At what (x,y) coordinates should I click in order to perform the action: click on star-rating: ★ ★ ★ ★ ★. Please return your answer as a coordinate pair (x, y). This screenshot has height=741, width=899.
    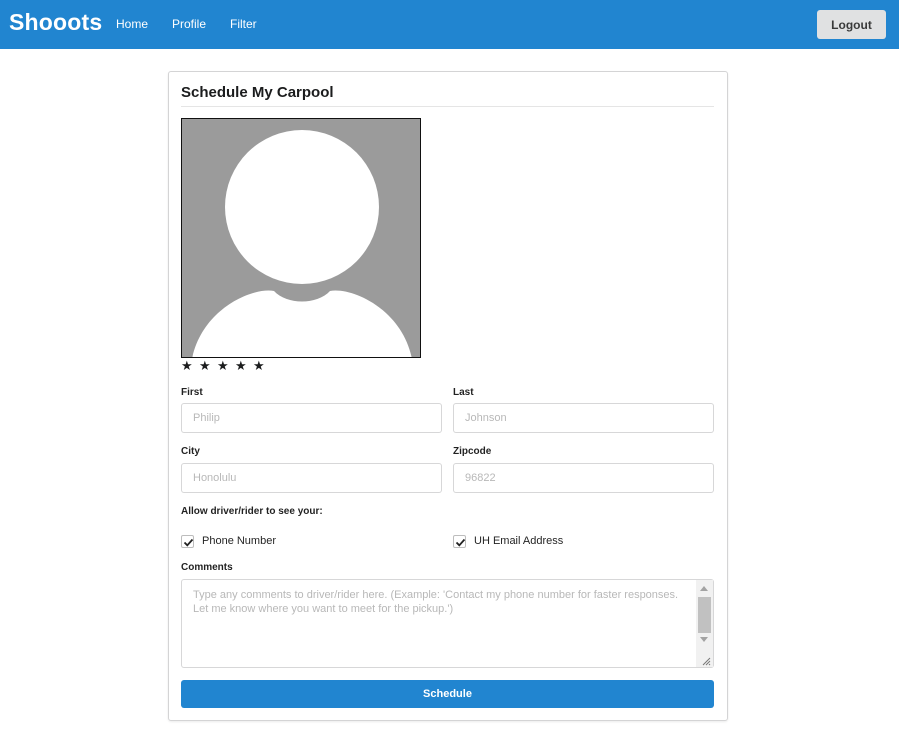
    Looking at the image, I should click on (226, 366).